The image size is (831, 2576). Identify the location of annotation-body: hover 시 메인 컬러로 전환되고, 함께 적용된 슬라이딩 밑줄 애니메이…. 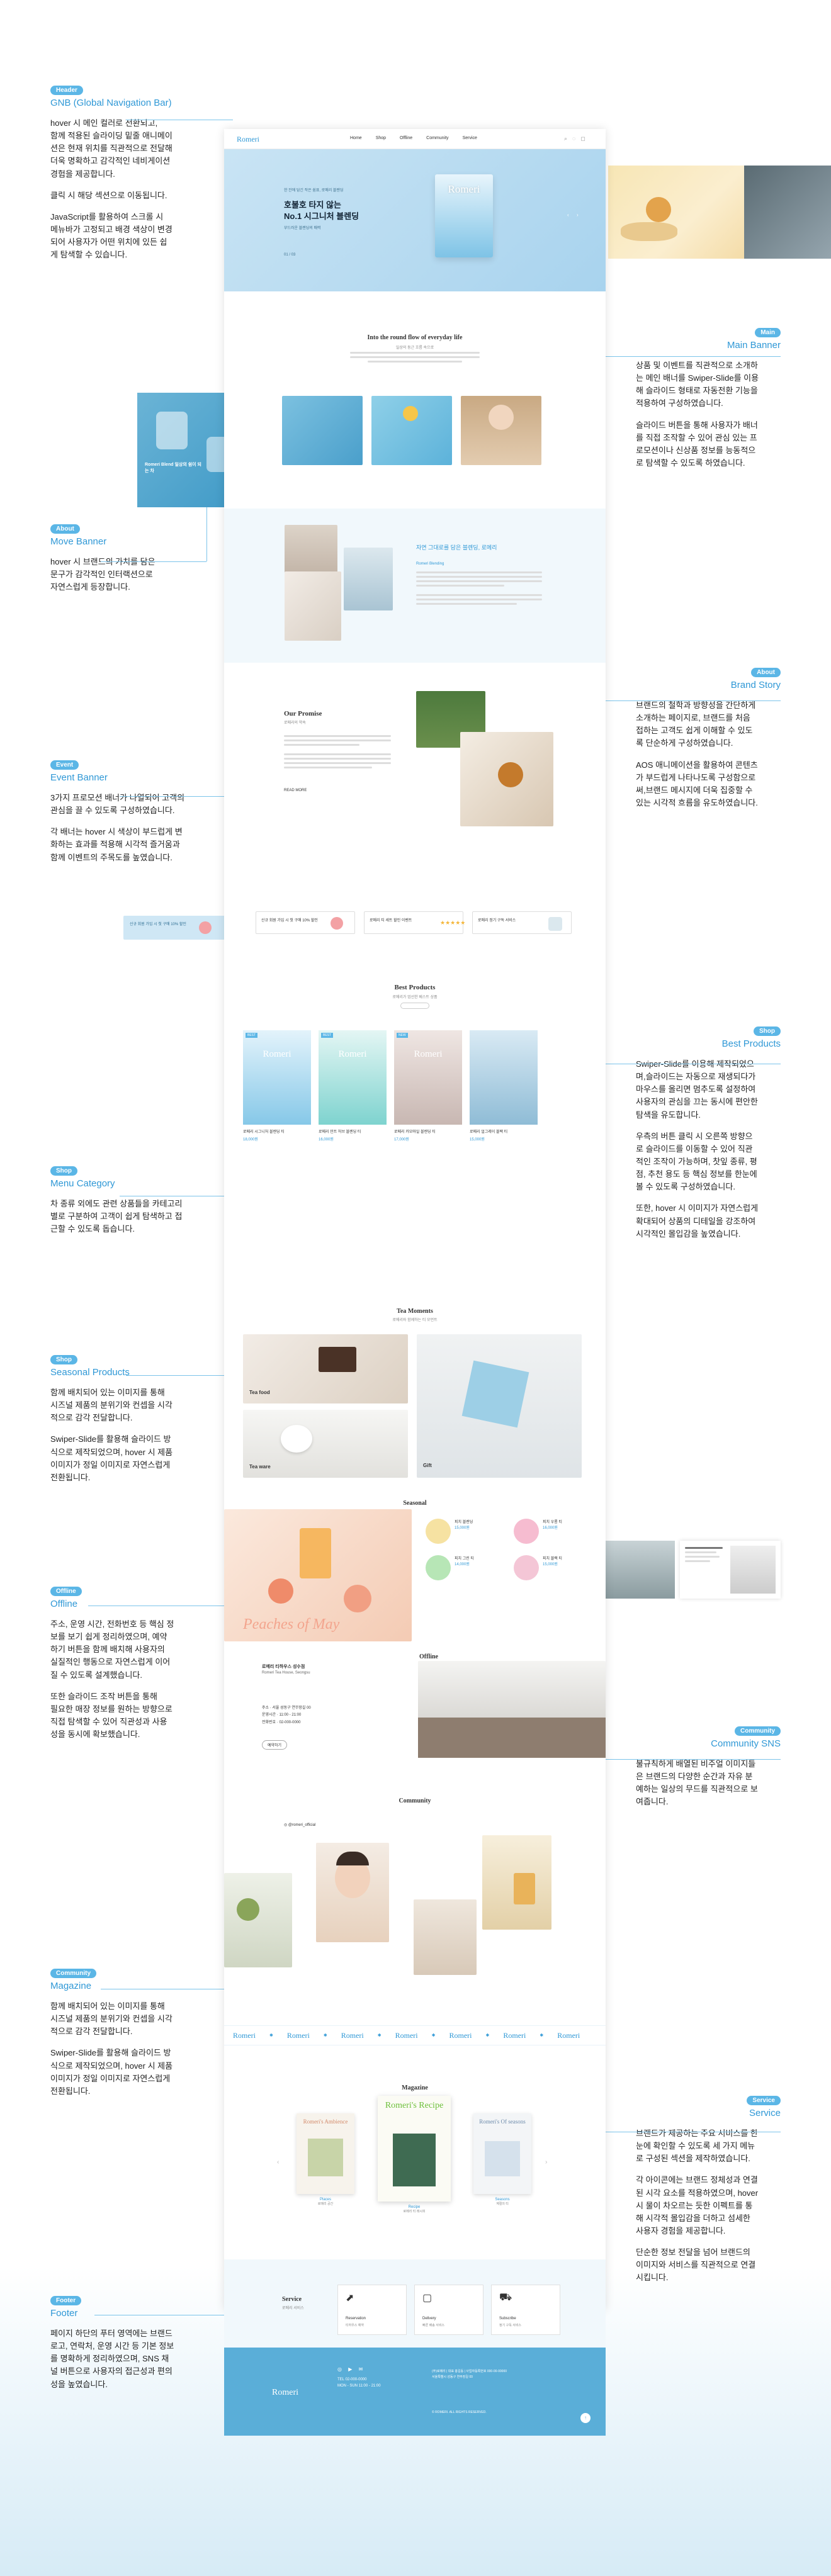
(111, 189).